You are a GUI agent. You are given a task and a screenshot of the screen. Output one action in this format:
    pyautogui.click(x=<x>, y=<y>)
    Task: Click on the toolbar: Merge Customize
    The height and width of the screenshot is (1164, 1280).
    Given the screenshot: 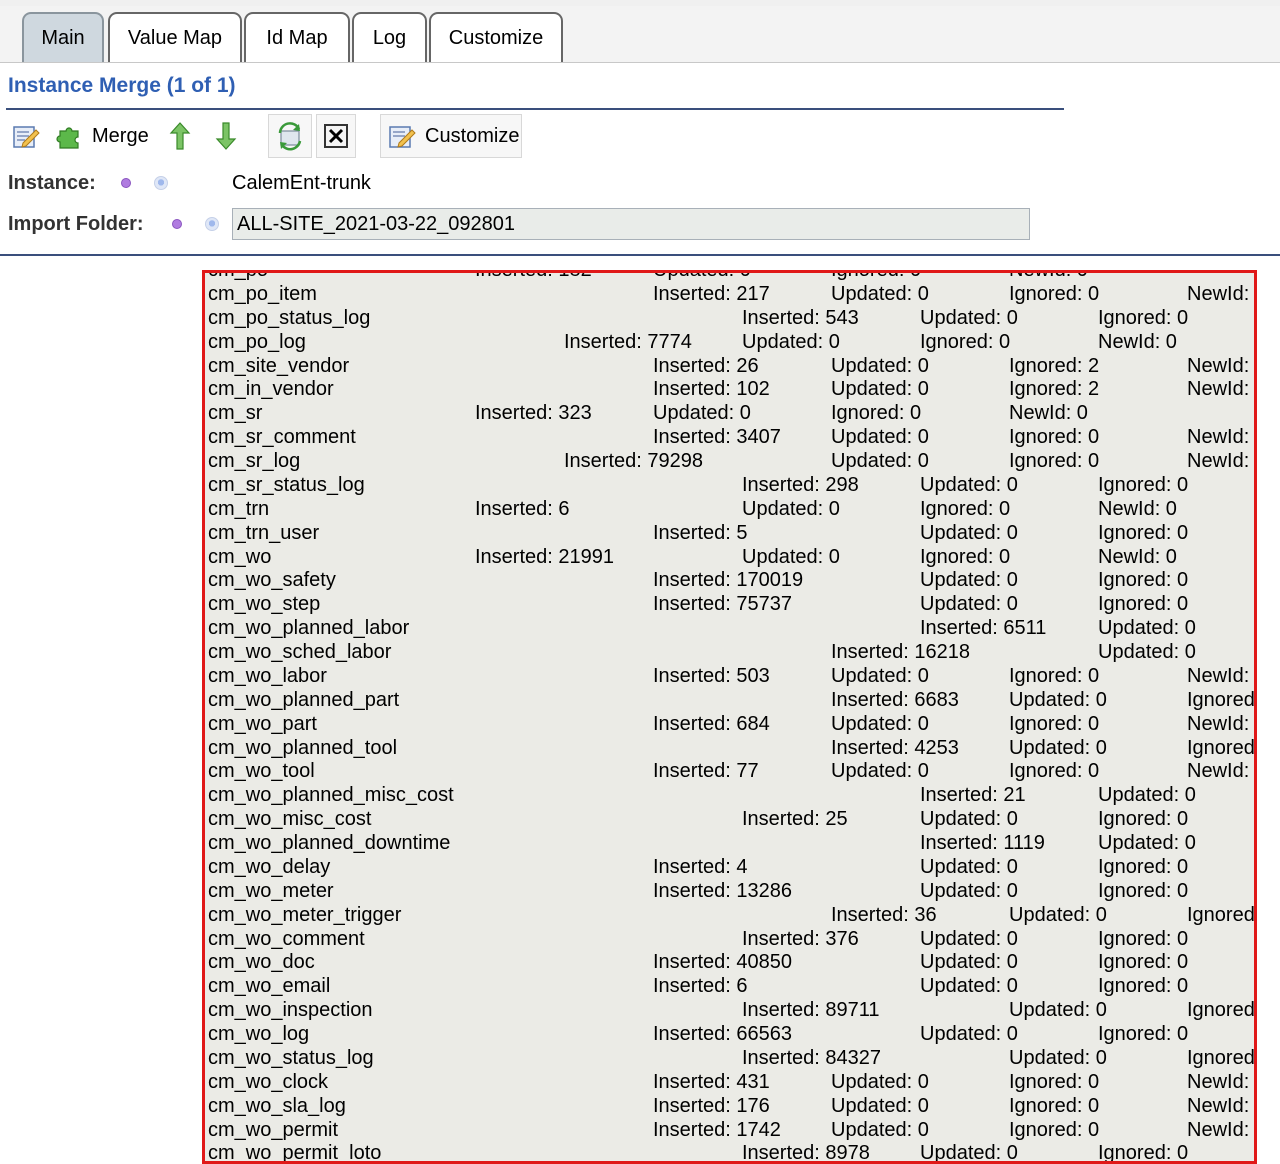 What is the action you would take?
    pyautogui.click(x=640, y=138)
    